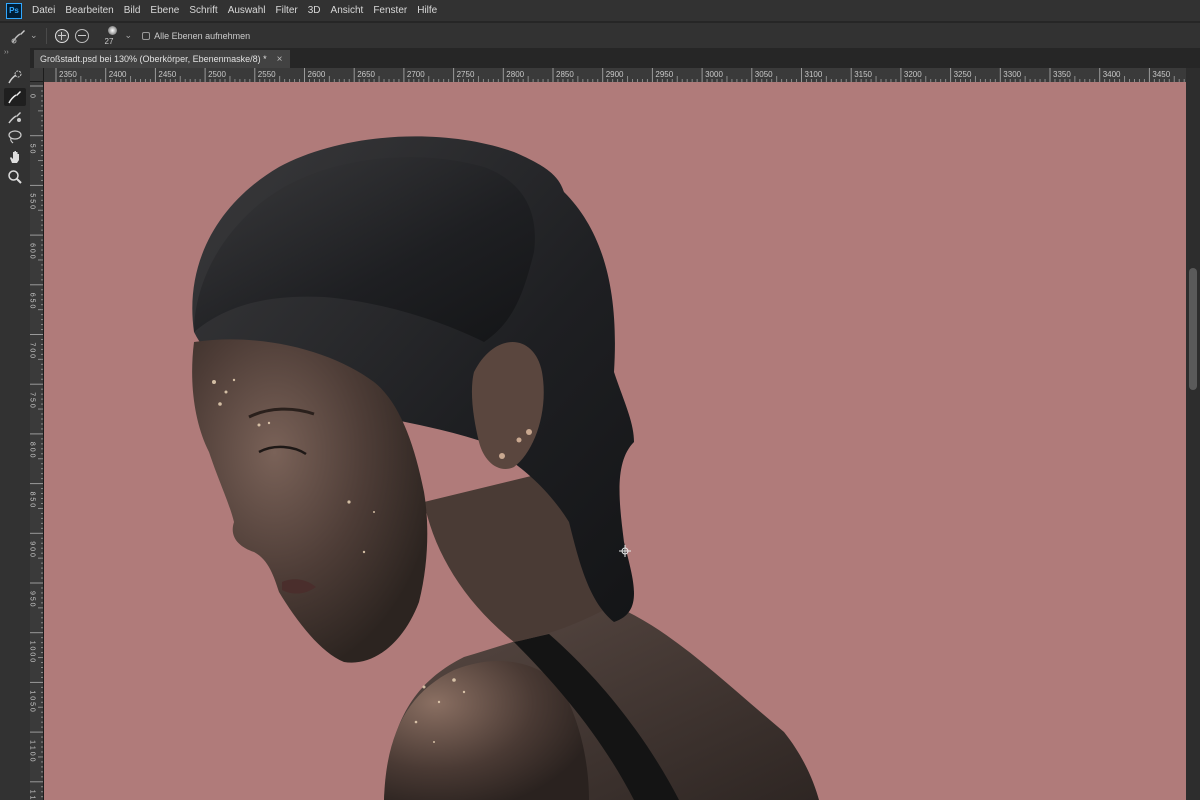  I want to click on expand-detection-button, so click(61, 35).